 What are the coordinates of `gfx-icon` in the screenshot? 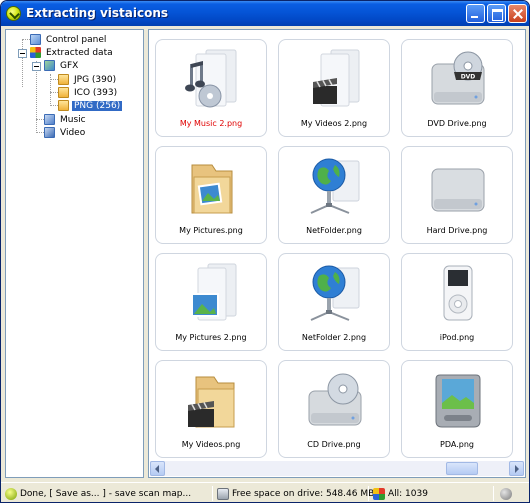 It's located at (49, 65).